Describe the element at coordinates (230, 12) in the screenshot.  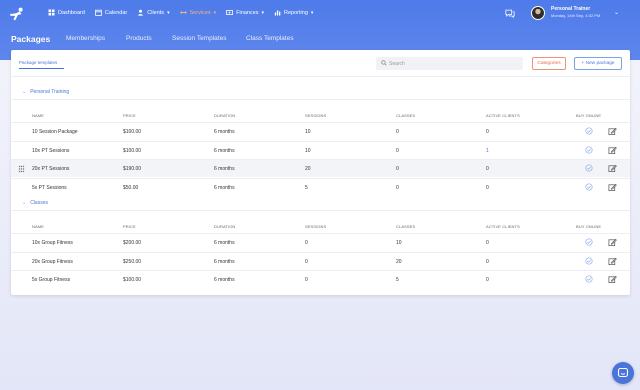
I see `finances-icon` at that location.